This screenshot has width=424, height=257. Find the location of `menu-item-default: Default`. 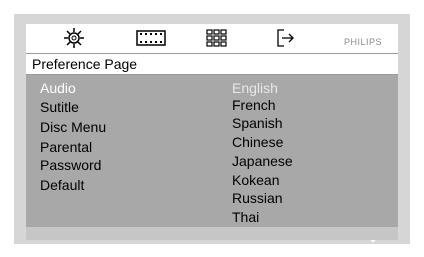

menu-item-default: Default is located at coordinates (62, 185).